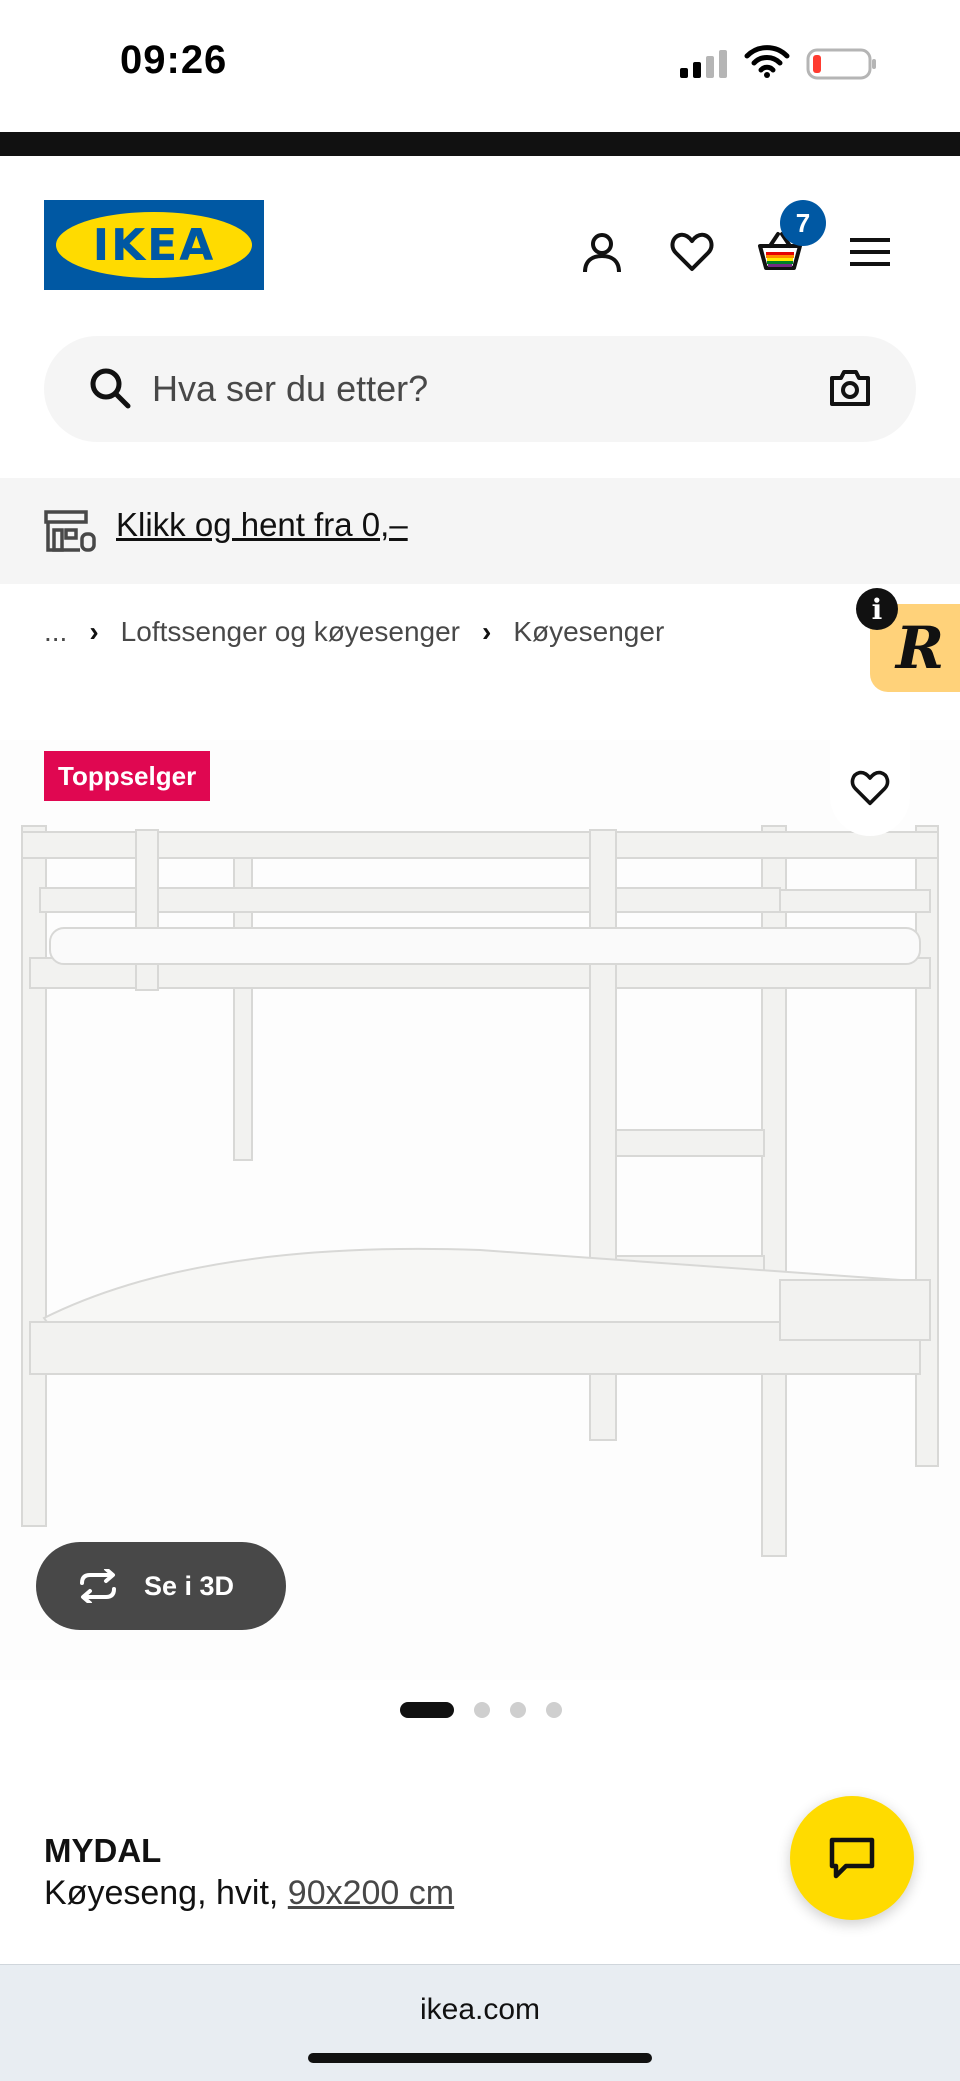 This screenshot has height=2081, width=960. Describe the element at coordinates (703, 64) in the screenshot. I see `cellular-signal-icon` at that location.